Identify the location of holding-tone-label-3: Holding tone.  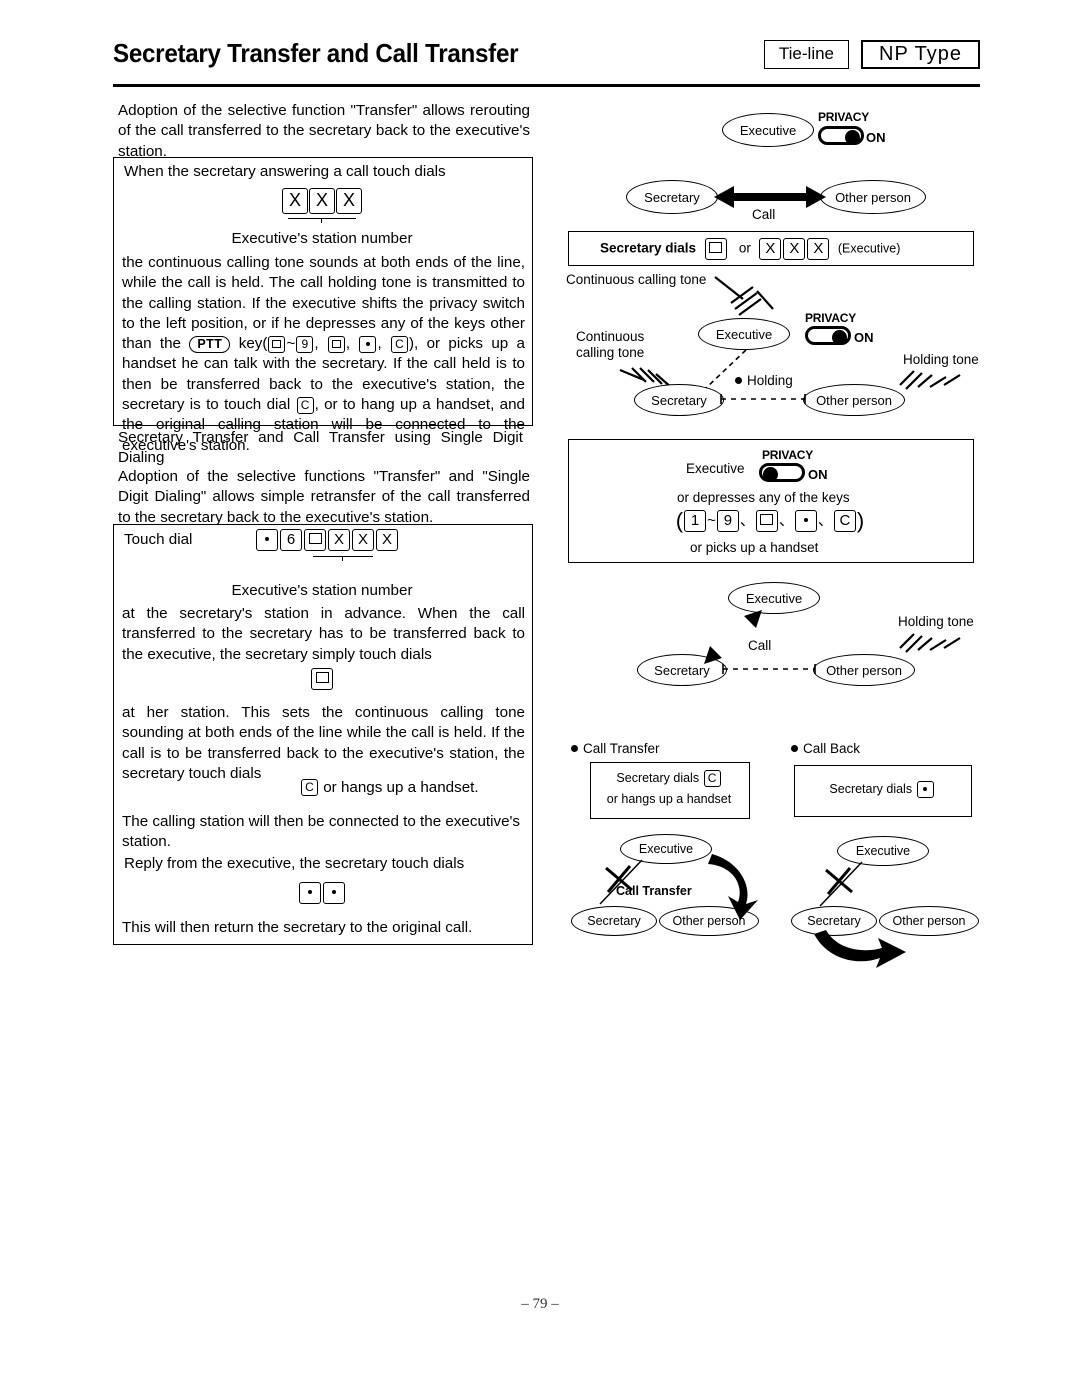
(936, 621).